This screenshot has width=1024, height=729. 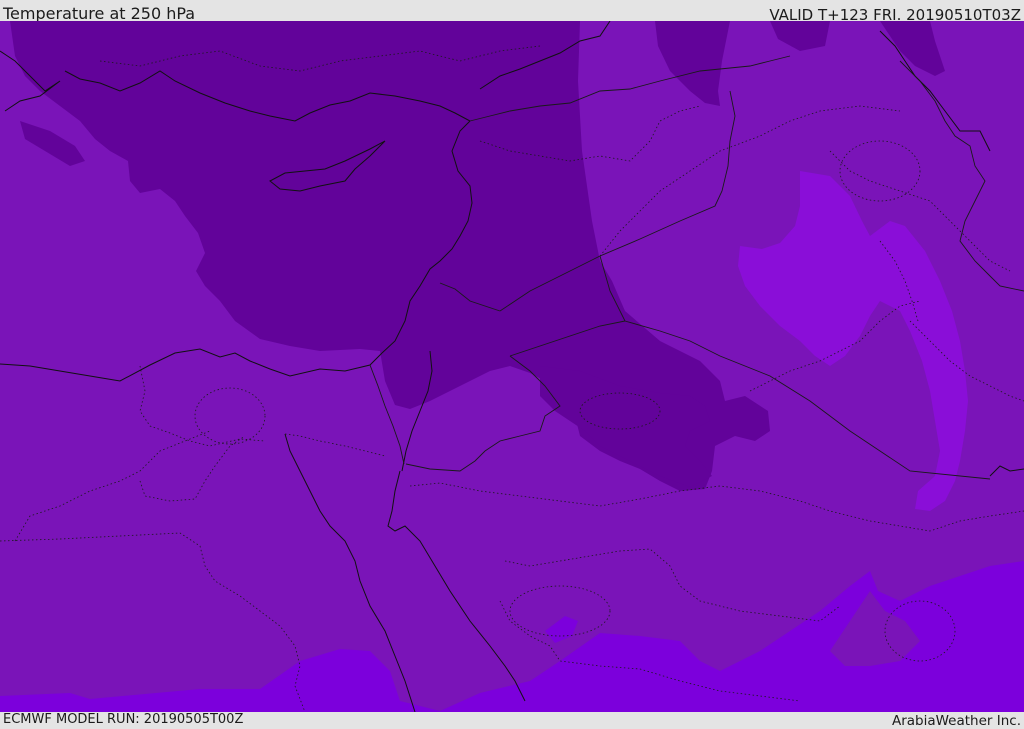 What do you see at coordinates (123, 719) in the screenshot?
I see `model-run-label: ECMWF MODEL RUN: 20190505T00Z` at bounding box center [123, 719].